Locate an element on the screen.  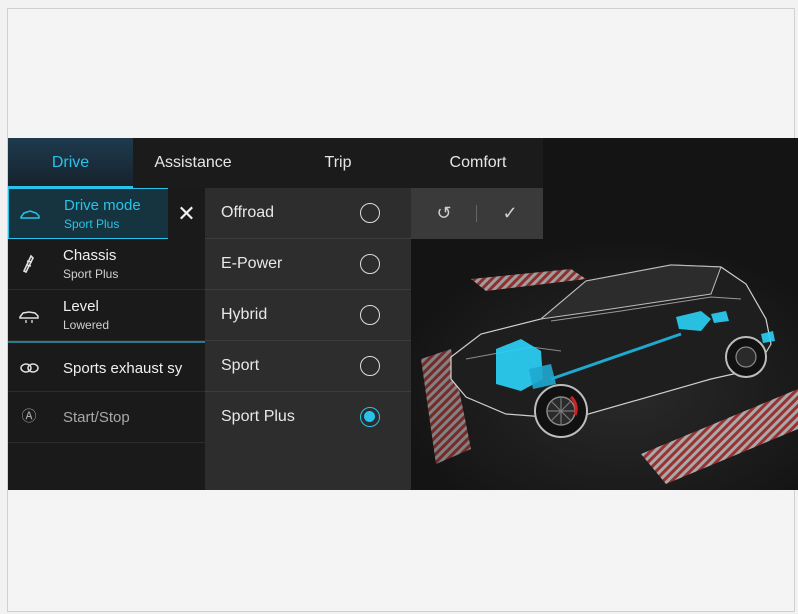
auto-start-stop-icon: Ⓐ is located at coordinates (29, 416).